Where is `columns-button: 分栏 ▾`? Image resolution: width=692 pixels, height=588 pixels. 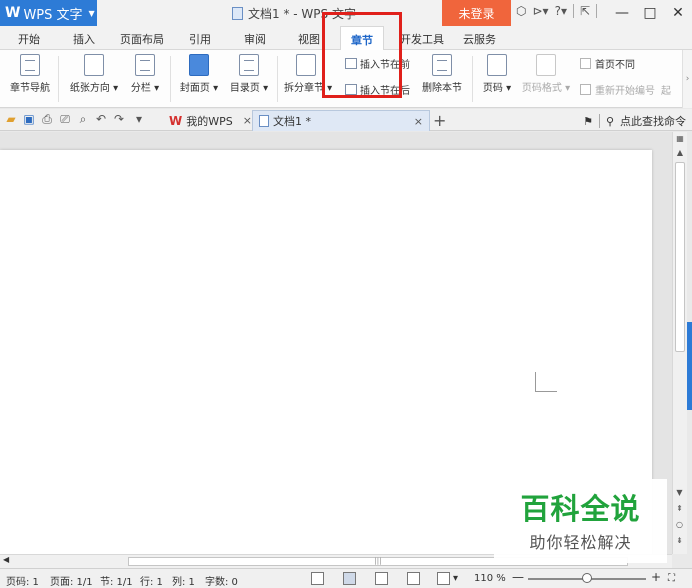
columns-button: 分栏 ▾ is located at coordinates (145, 72).